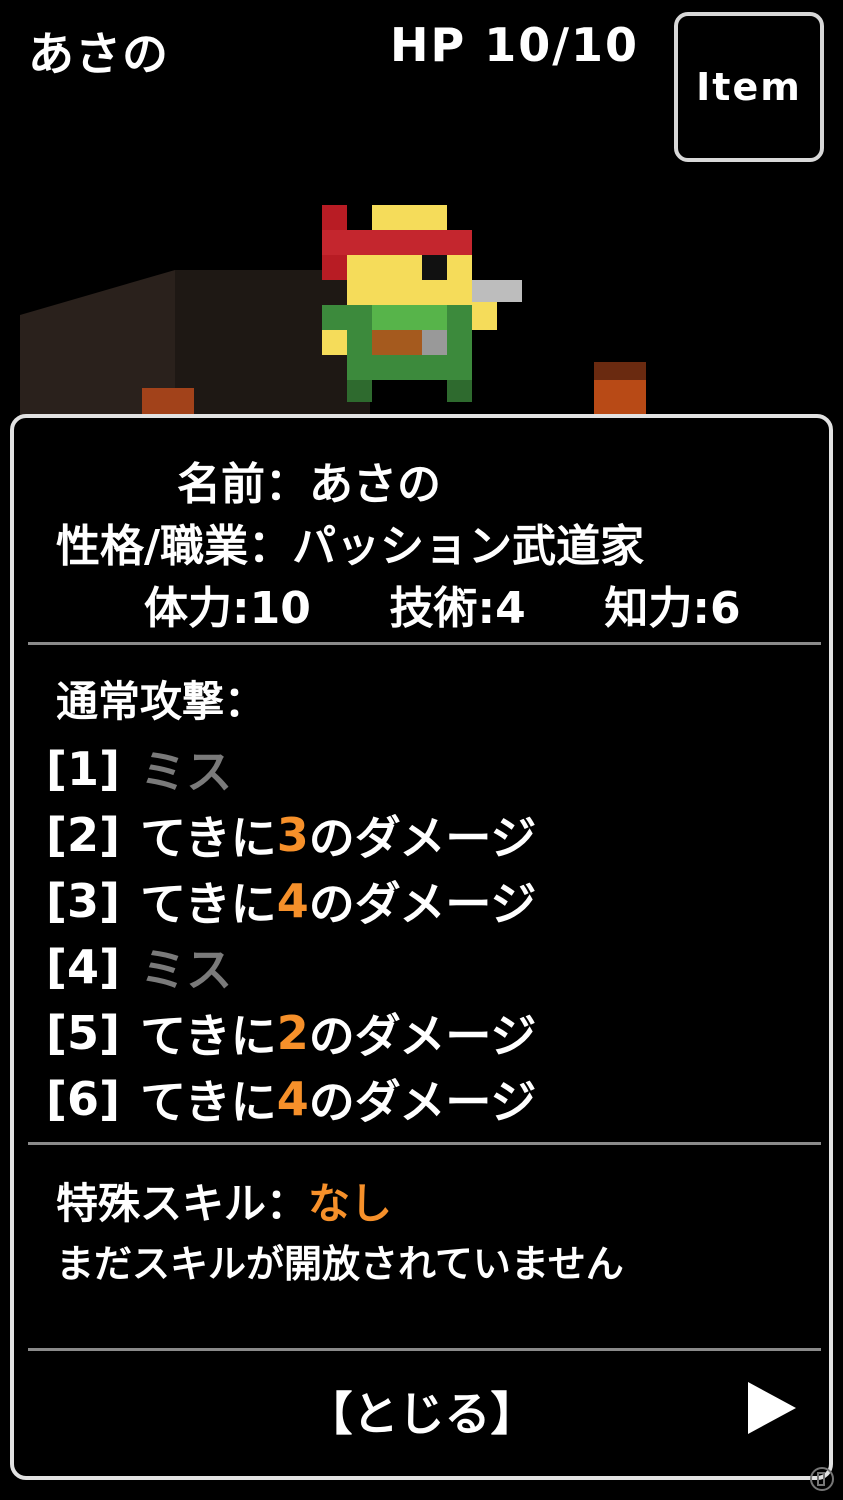 This screenshot has height=1500, width=843. What do you see at coordinates (83, 769) in the screenshot?
I see `attack-index: [1]` at bounding box center [83, 769].